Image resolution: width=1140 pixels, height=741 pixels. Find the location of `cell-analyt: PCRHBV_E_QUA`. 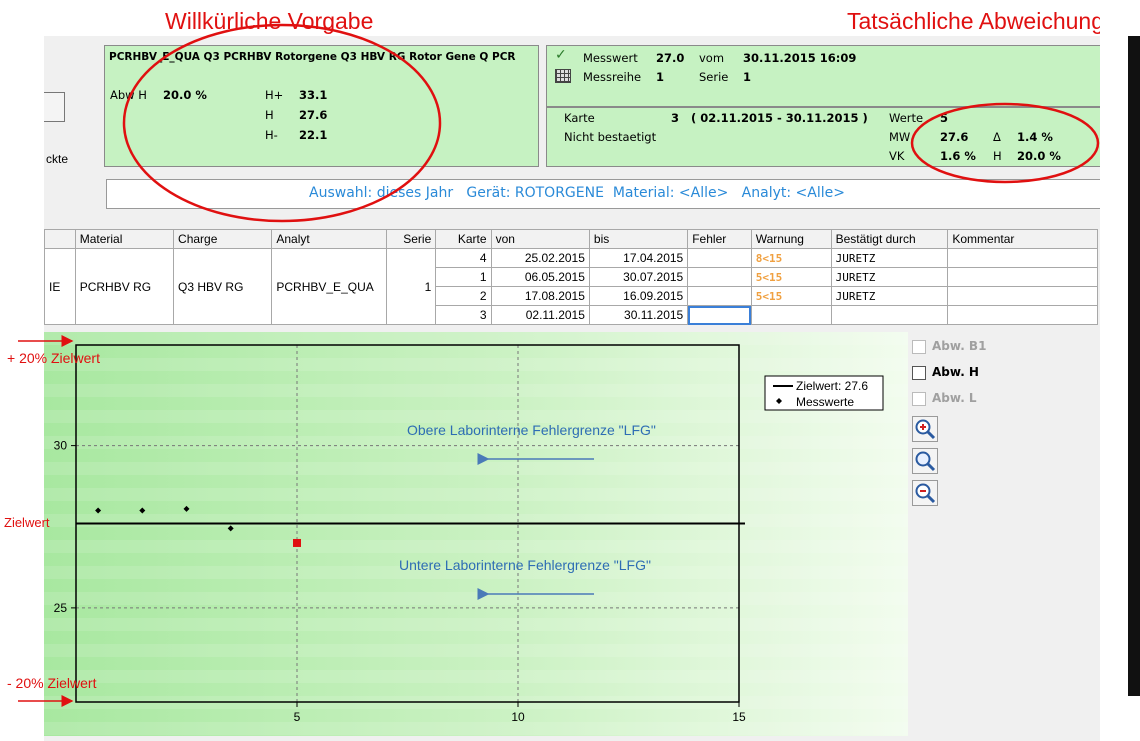

cell-analyt: PCRHBV_E_QUA is located at coordinates (329, 286).